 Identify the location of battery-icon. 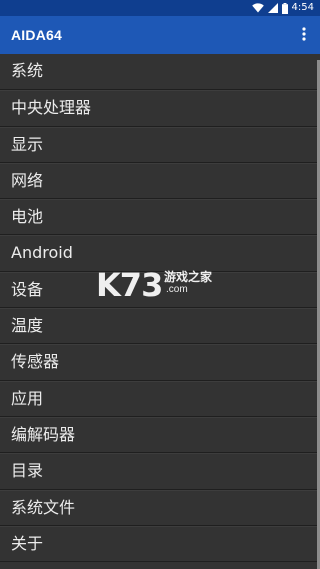
(284, 8).